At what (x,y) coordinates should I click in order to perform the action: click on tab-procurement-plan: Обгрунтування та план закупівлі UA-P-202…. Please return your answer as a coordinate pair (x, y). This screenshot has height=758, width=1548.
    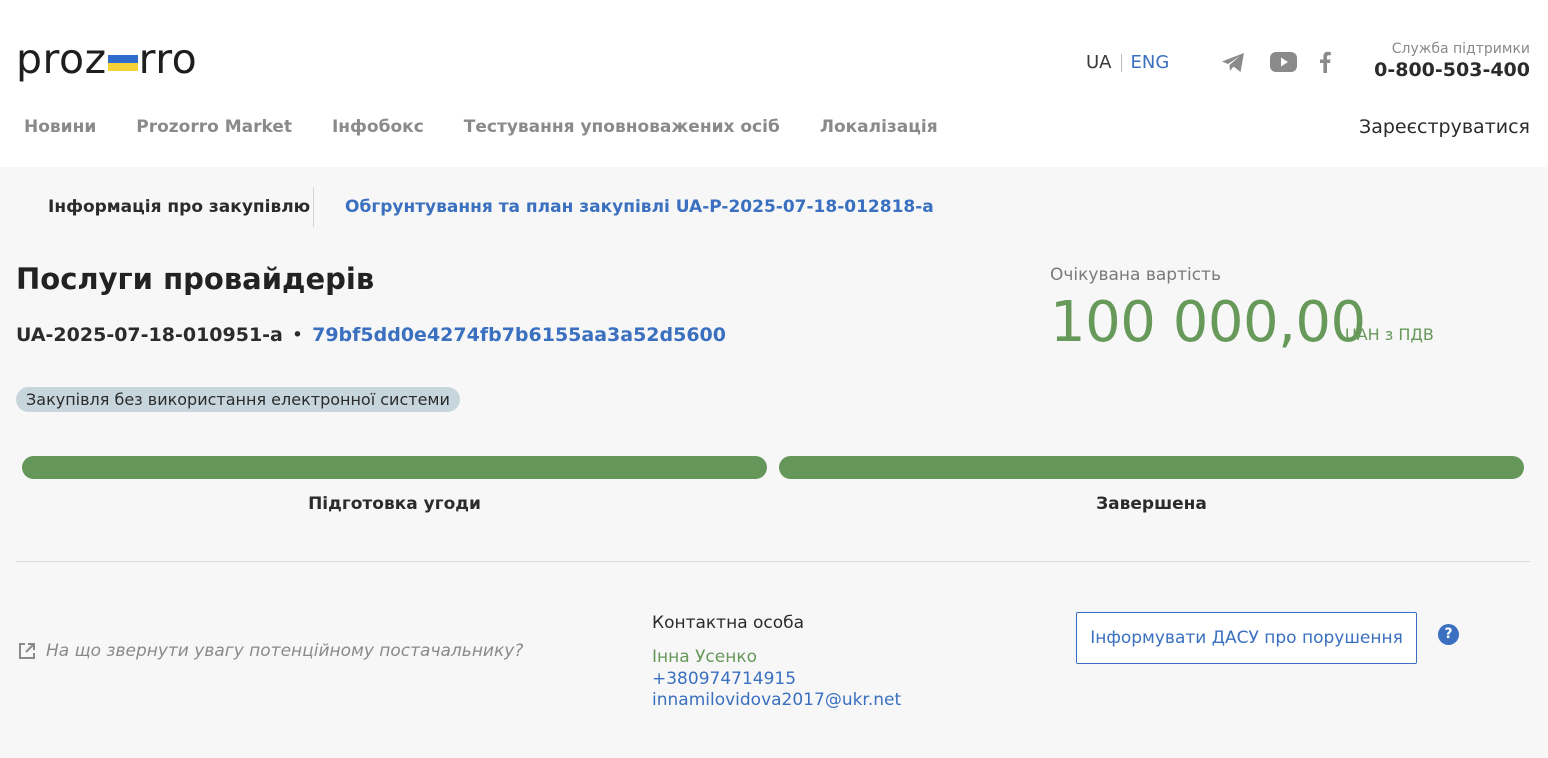
    Looking at the image, I should click on (639, 207).